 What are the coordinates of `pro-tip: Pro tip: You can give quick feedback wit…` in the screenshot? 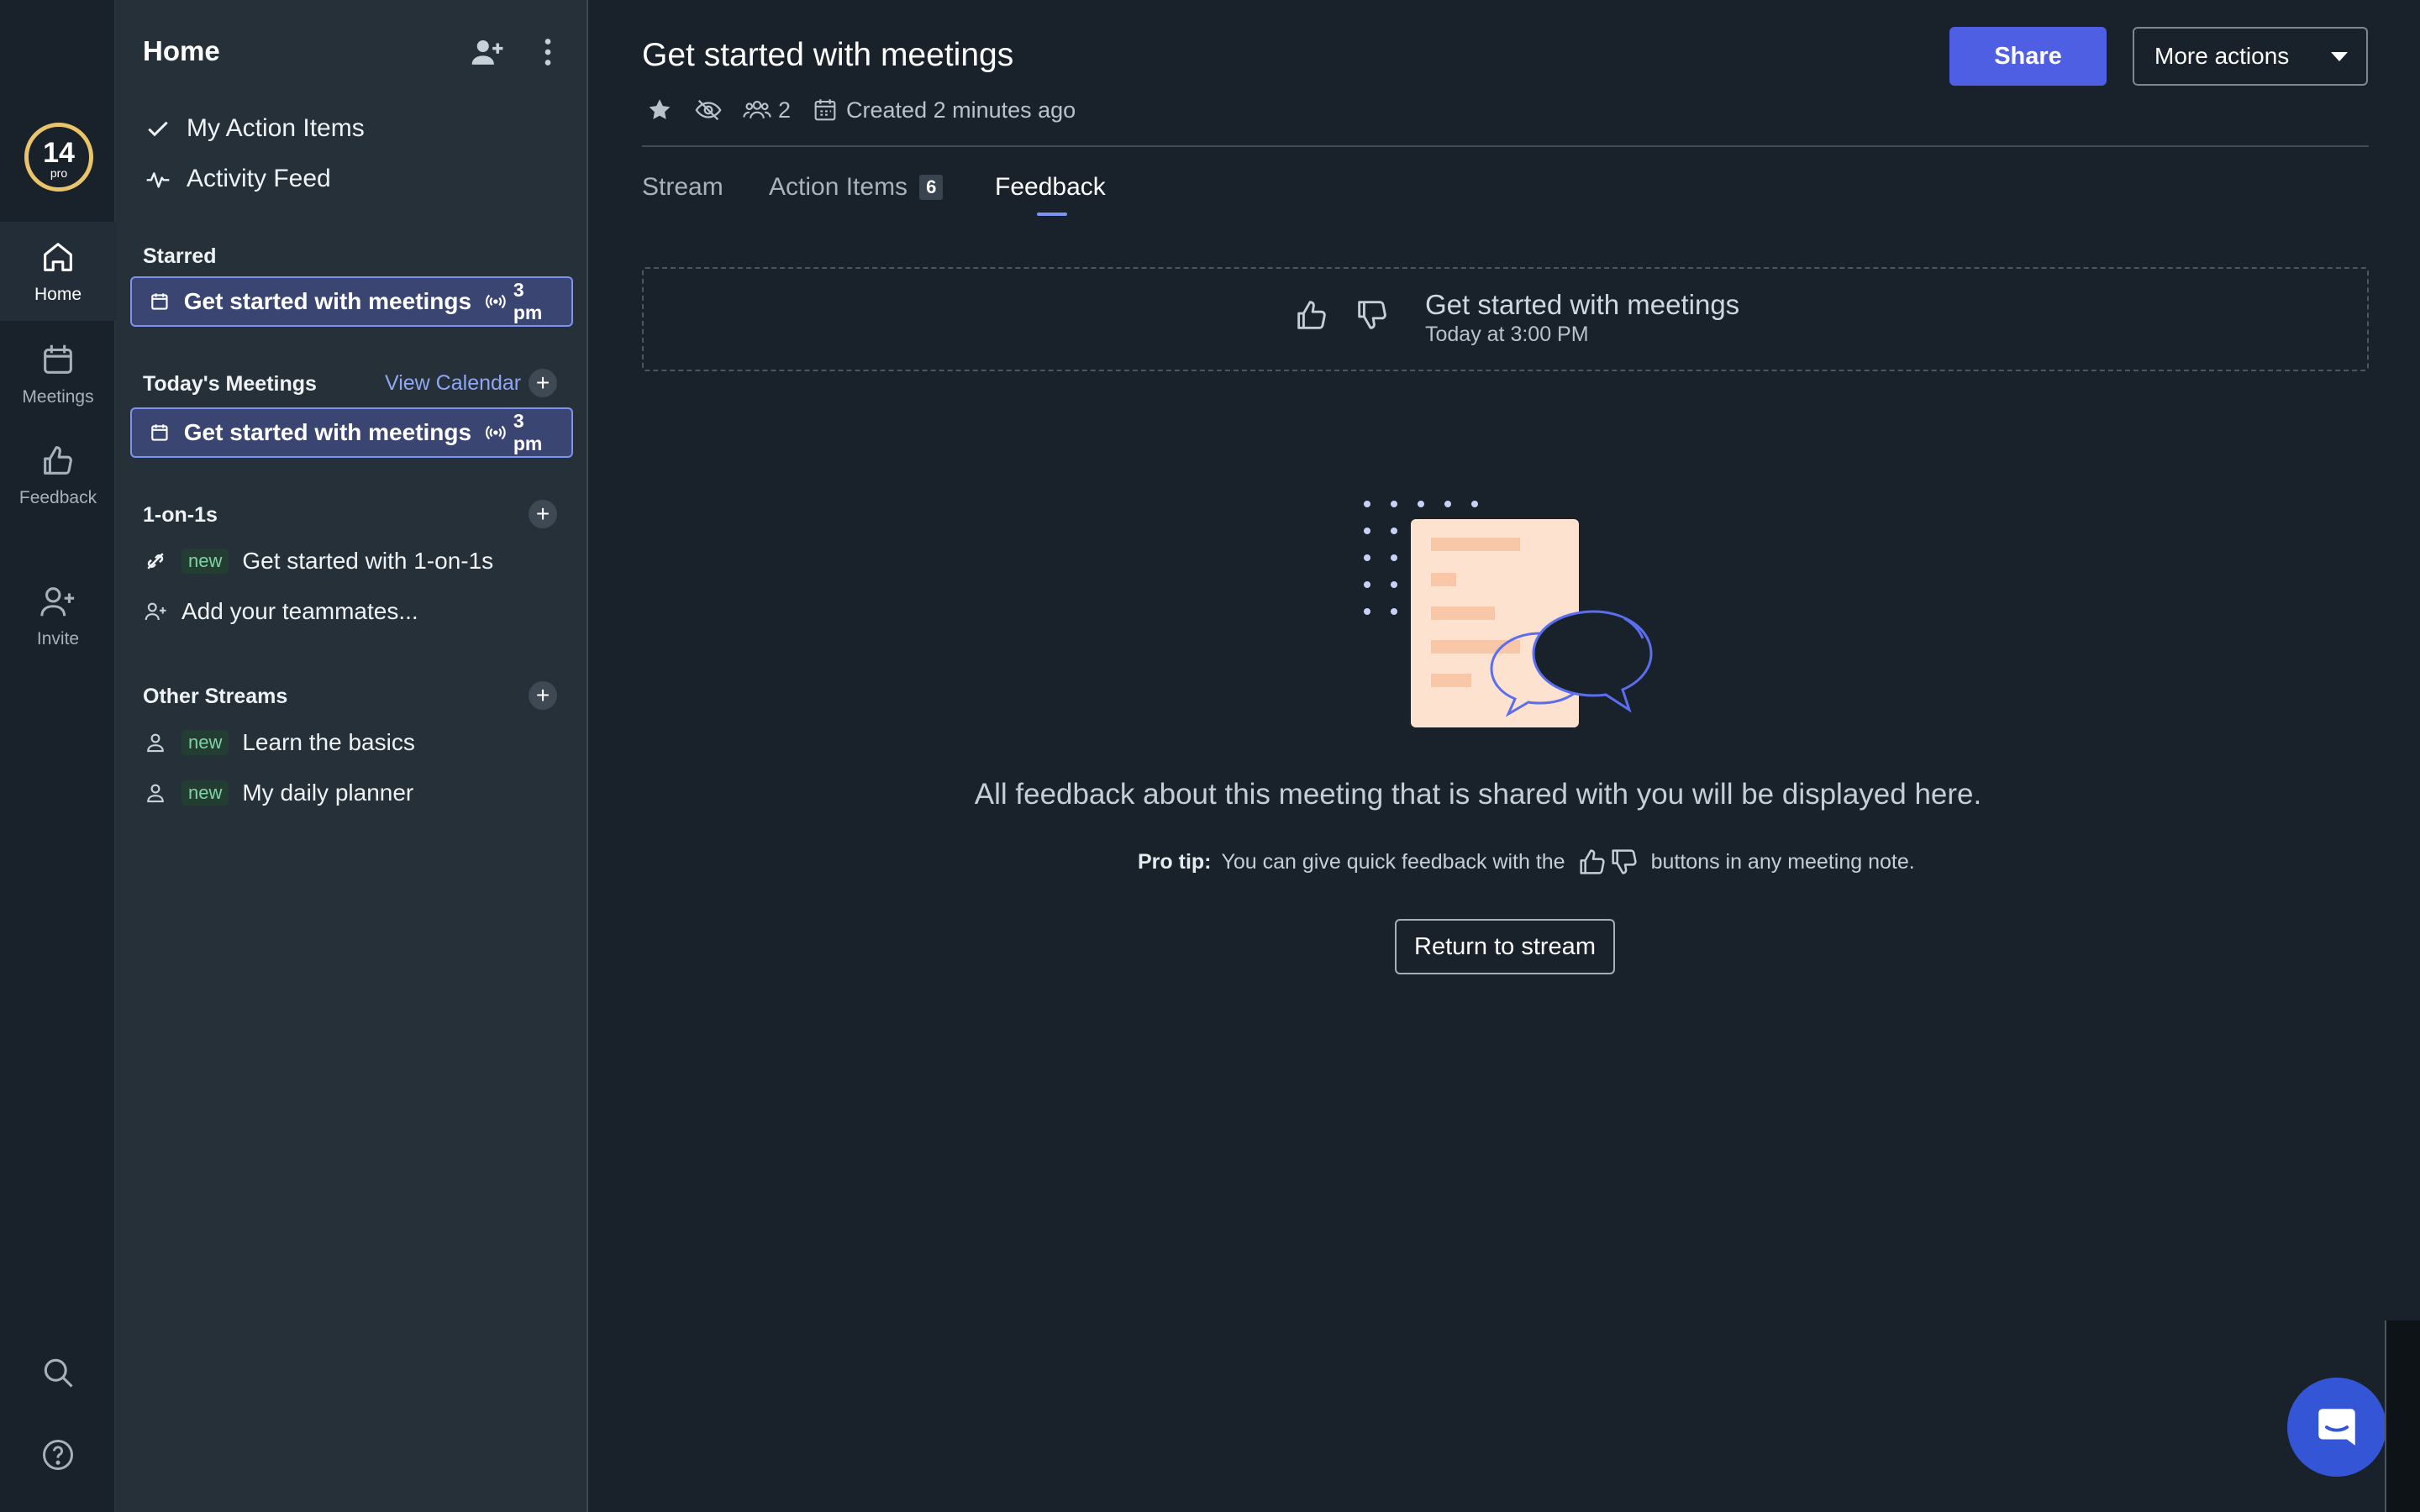 It's located at (1527, 862).